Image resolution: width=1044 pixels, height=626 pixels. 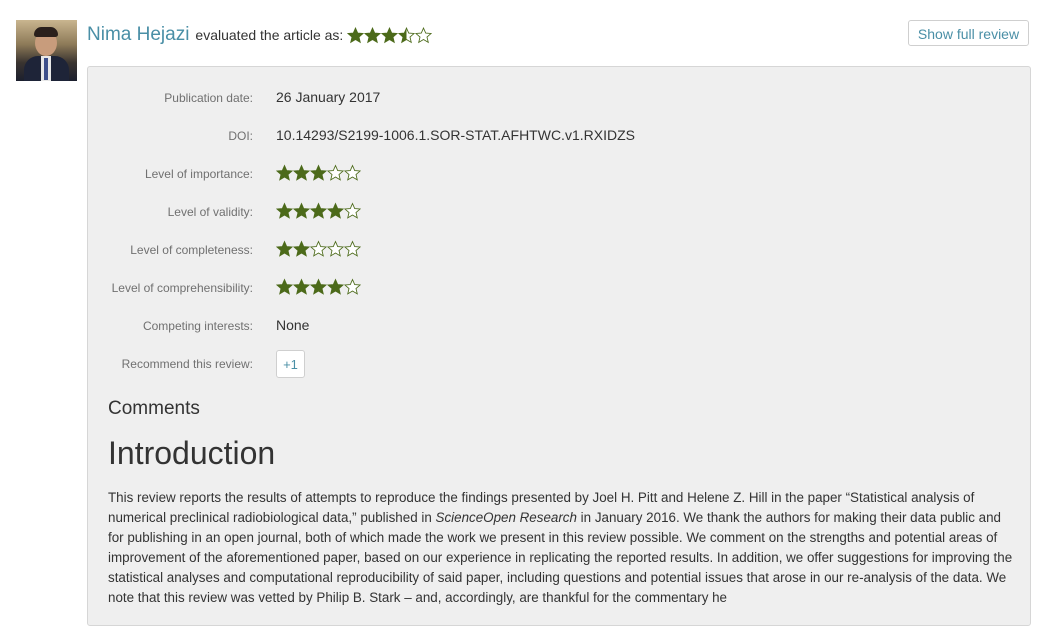 What do you see at coordinates (506, 517) in the screenshot?
I see `journal-name: ScienceOpen Research` at bounding box center [506, 517].